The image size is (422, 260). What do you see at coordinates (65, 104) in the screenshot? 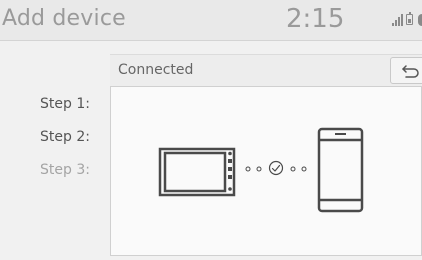
I see `step-1-label: Step 1:` at bounding box center [65, 104].